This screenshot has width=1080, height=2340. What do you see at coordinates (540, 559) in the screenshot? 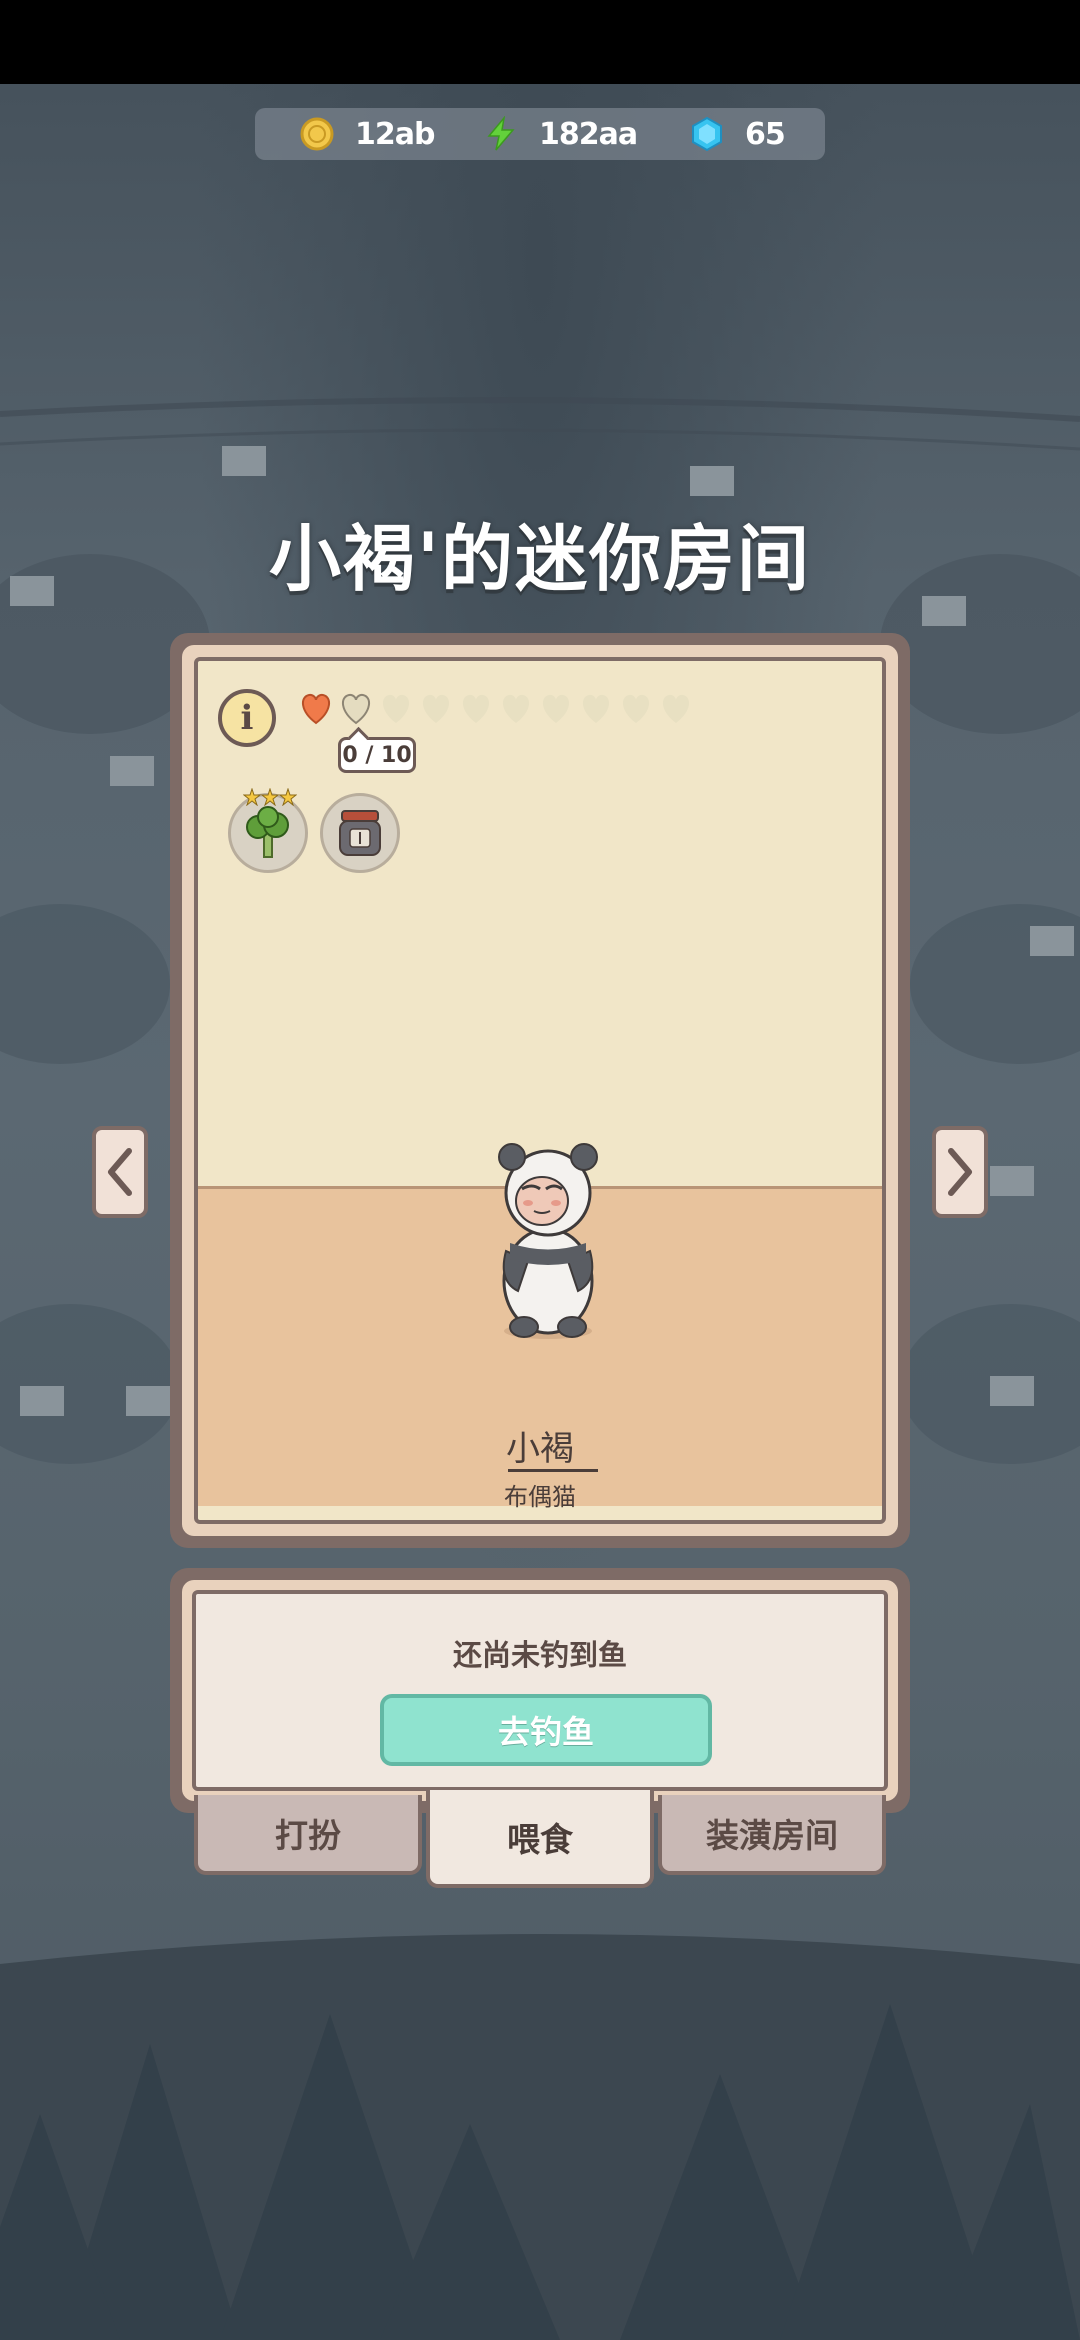
I see `room-title: 小褐'的迷你房间` at bounding box center [540, 559].